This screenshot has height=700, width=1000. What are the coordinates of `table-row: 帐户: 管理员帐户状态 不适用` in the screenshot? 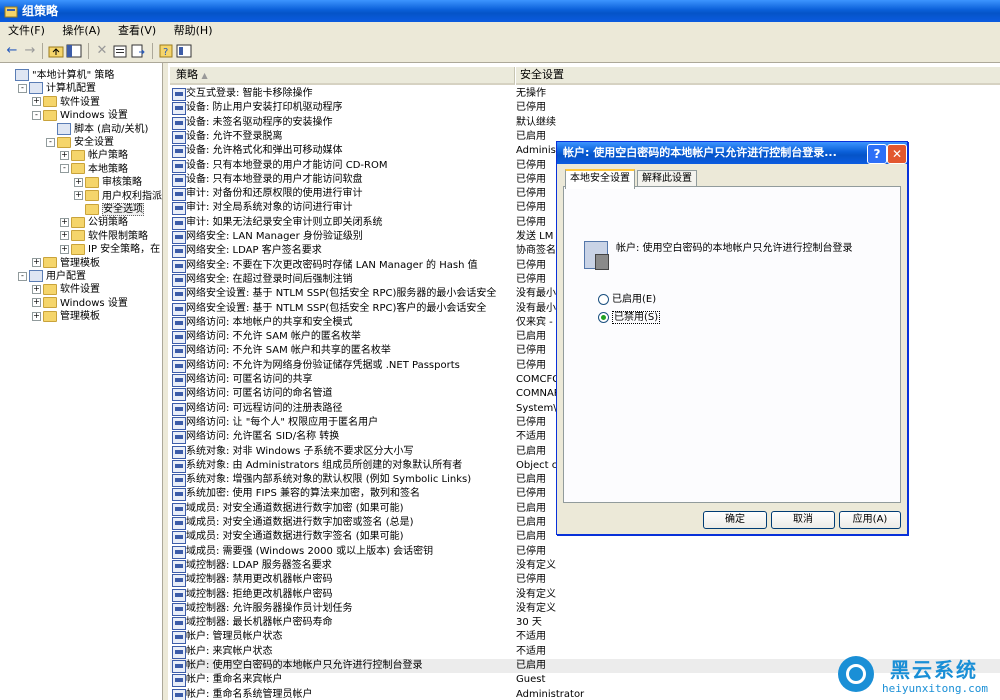 It's located at (585, 637).